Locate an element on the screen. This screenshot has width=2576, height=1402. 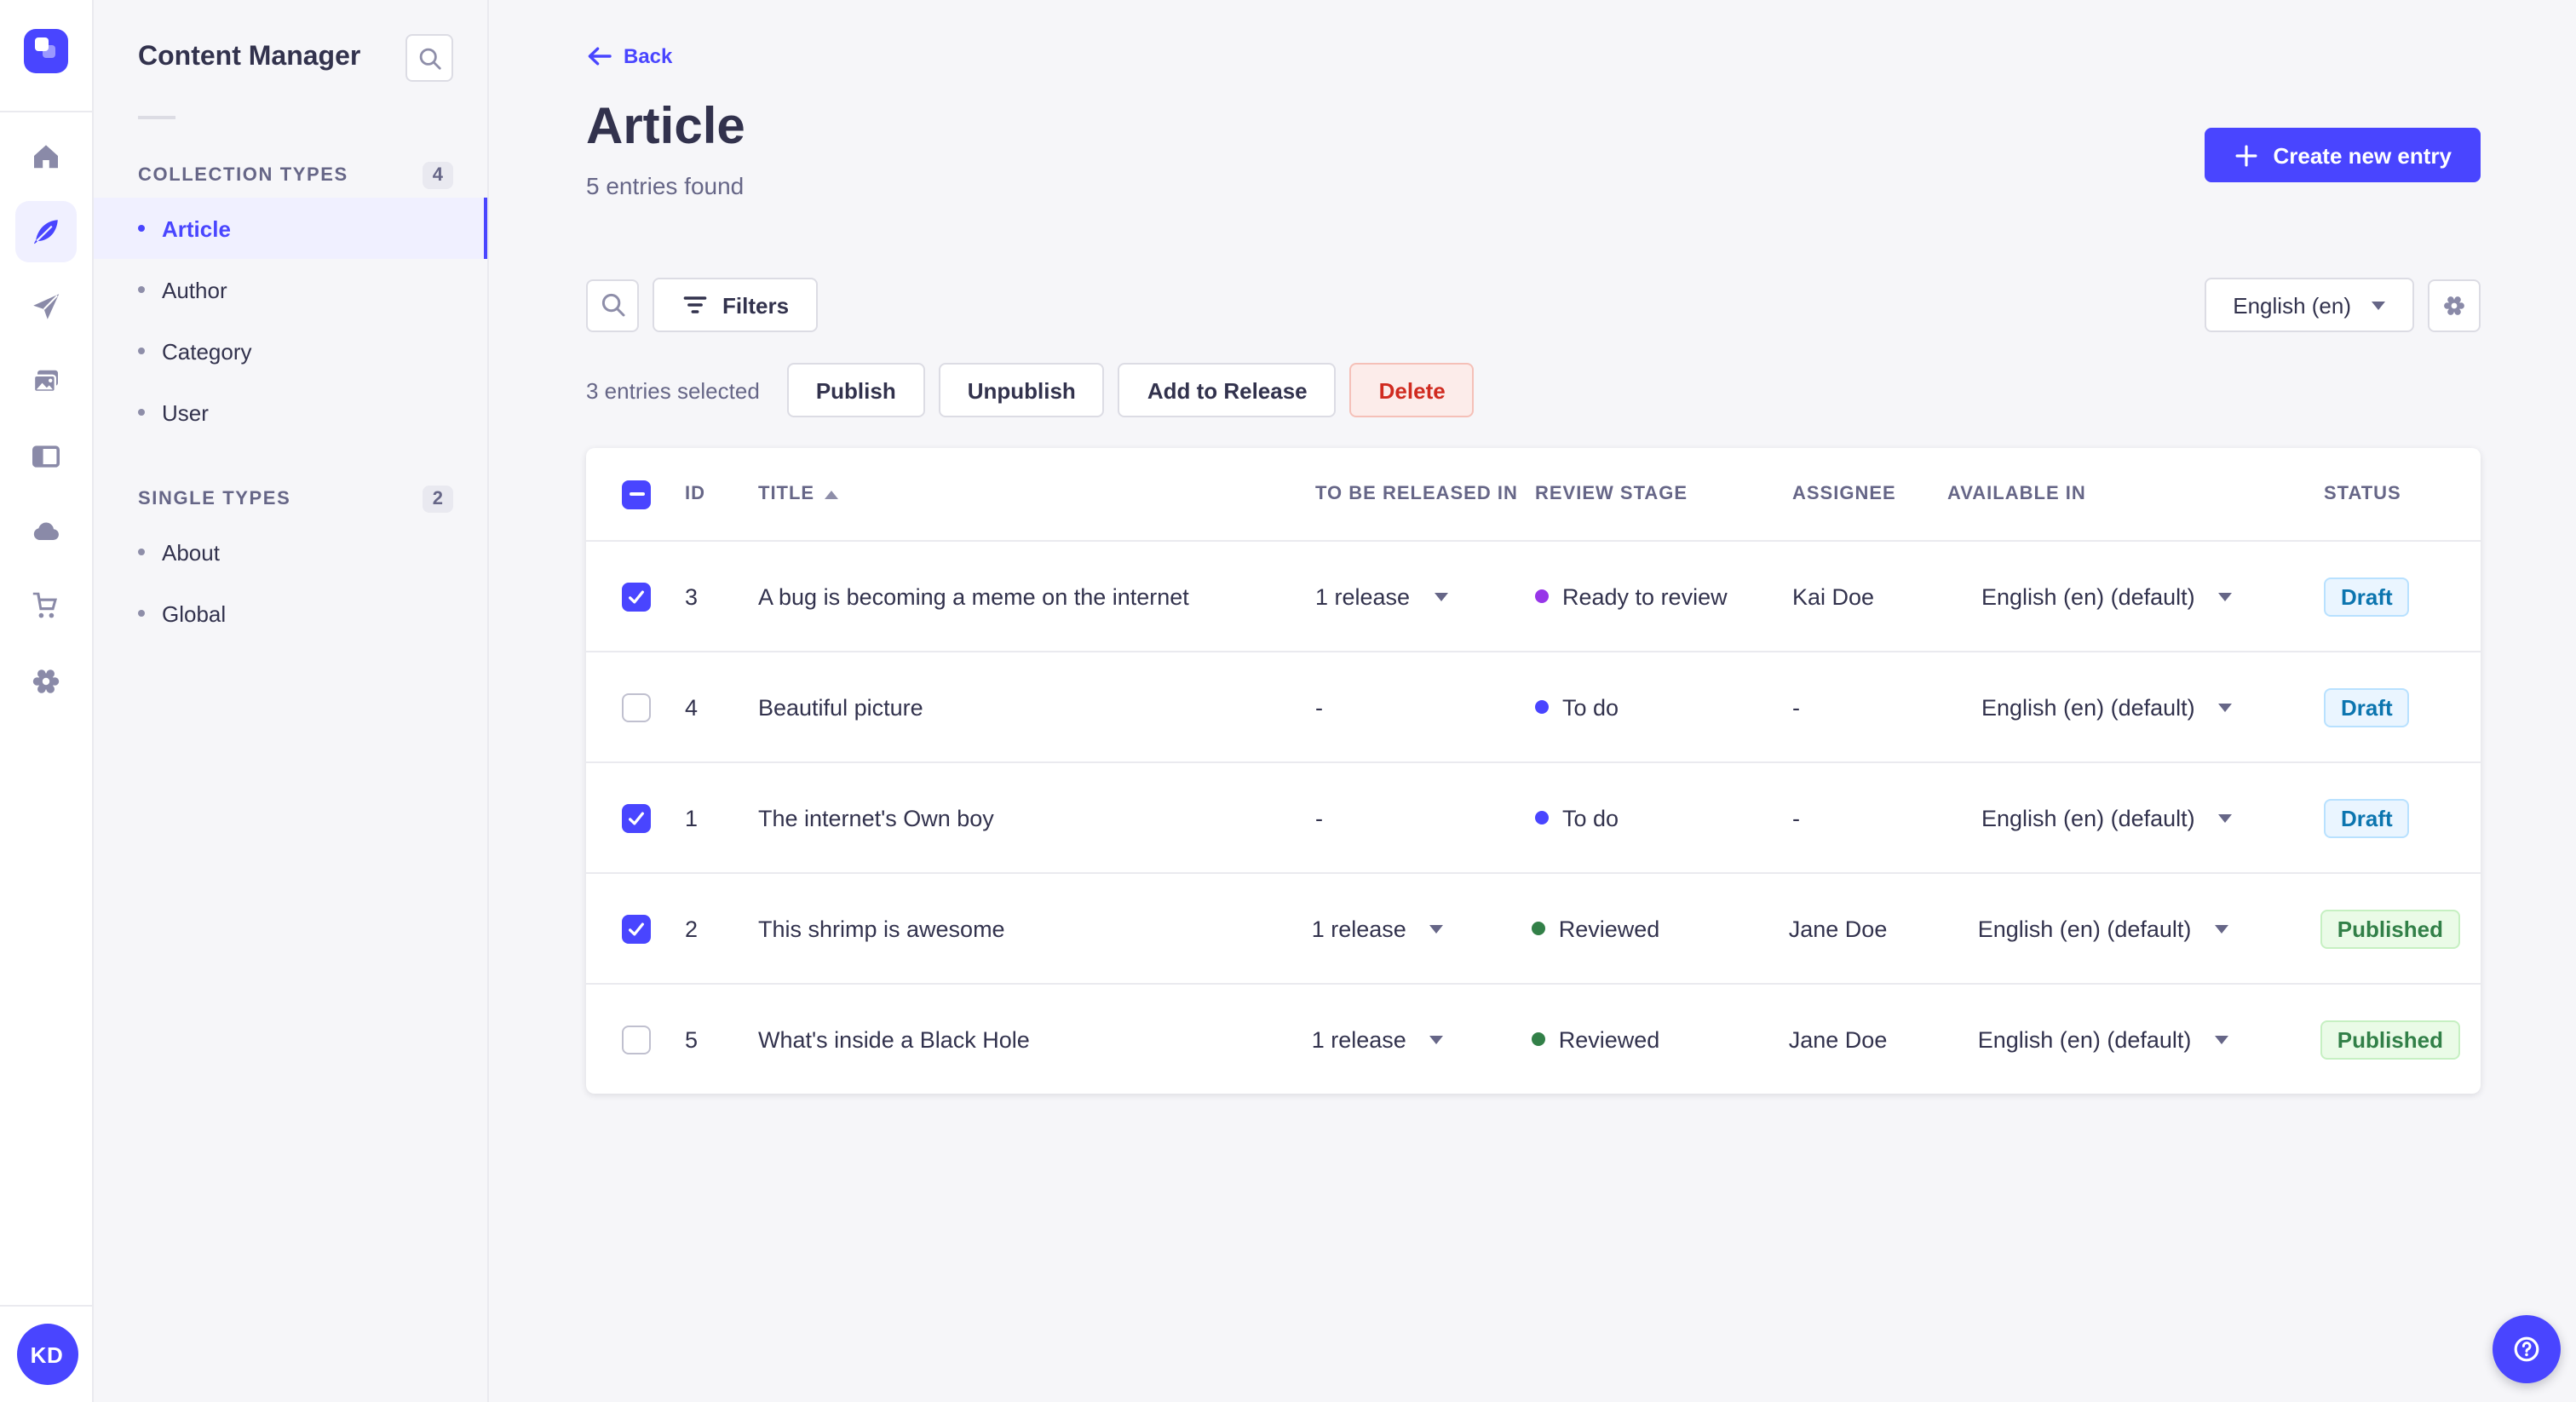
strapi-logo is located at coordinates (46, 51).